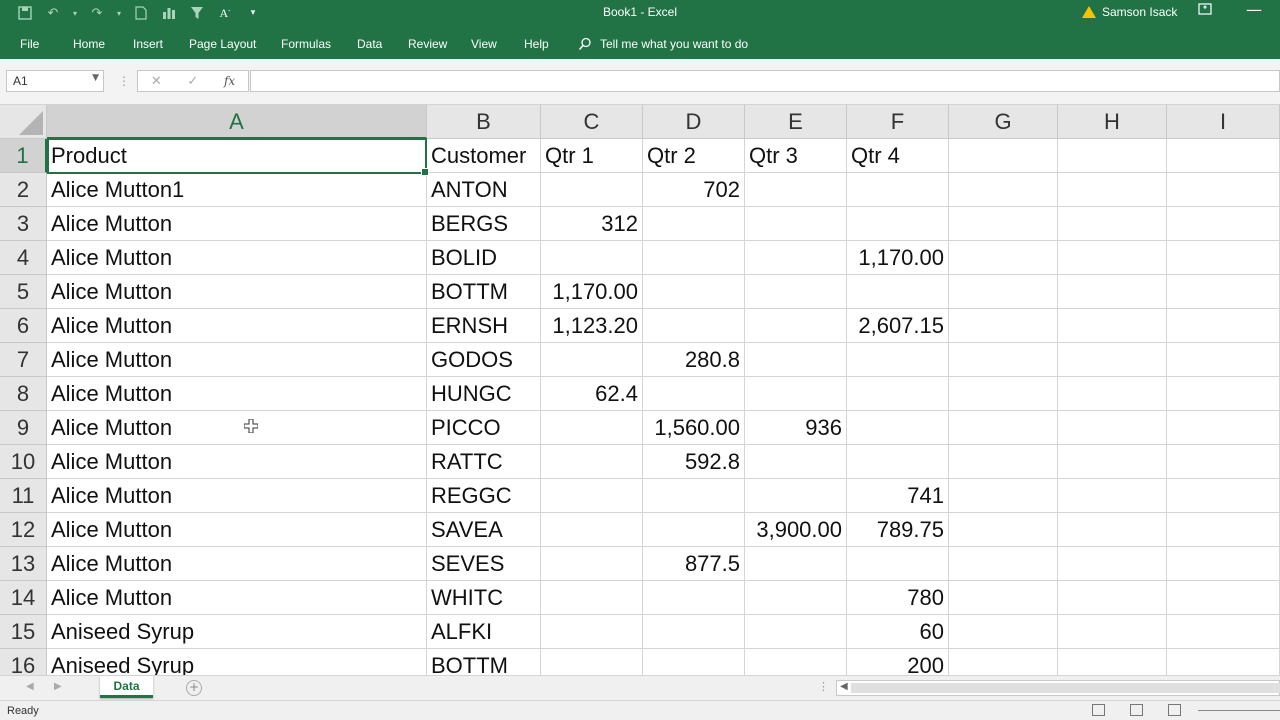 The image size is (1280, 720). What do you see at coordinates (484, 156) in the screenshot?
I see `cell-b1: Customer` at bounding box center [484, 156].